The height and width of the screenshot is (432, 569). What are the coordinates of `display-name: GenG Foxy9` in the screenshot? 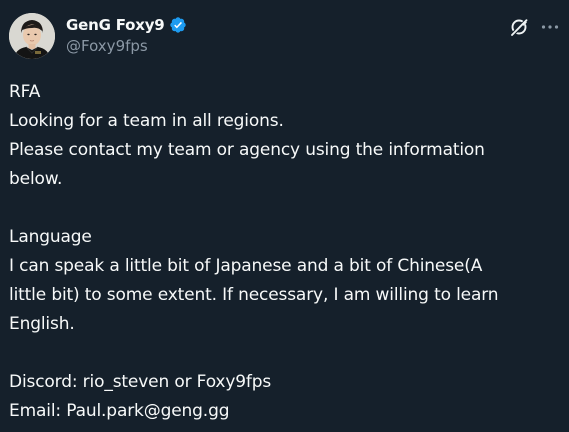 It's located at (115, 25).